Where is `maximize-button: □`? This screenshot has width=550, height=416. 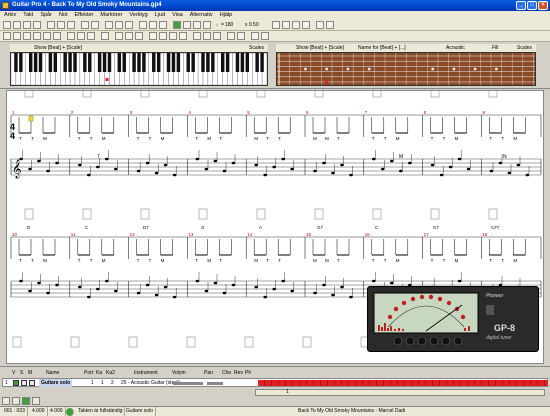
maximize-button: □ is located at coordinates (532, 5).